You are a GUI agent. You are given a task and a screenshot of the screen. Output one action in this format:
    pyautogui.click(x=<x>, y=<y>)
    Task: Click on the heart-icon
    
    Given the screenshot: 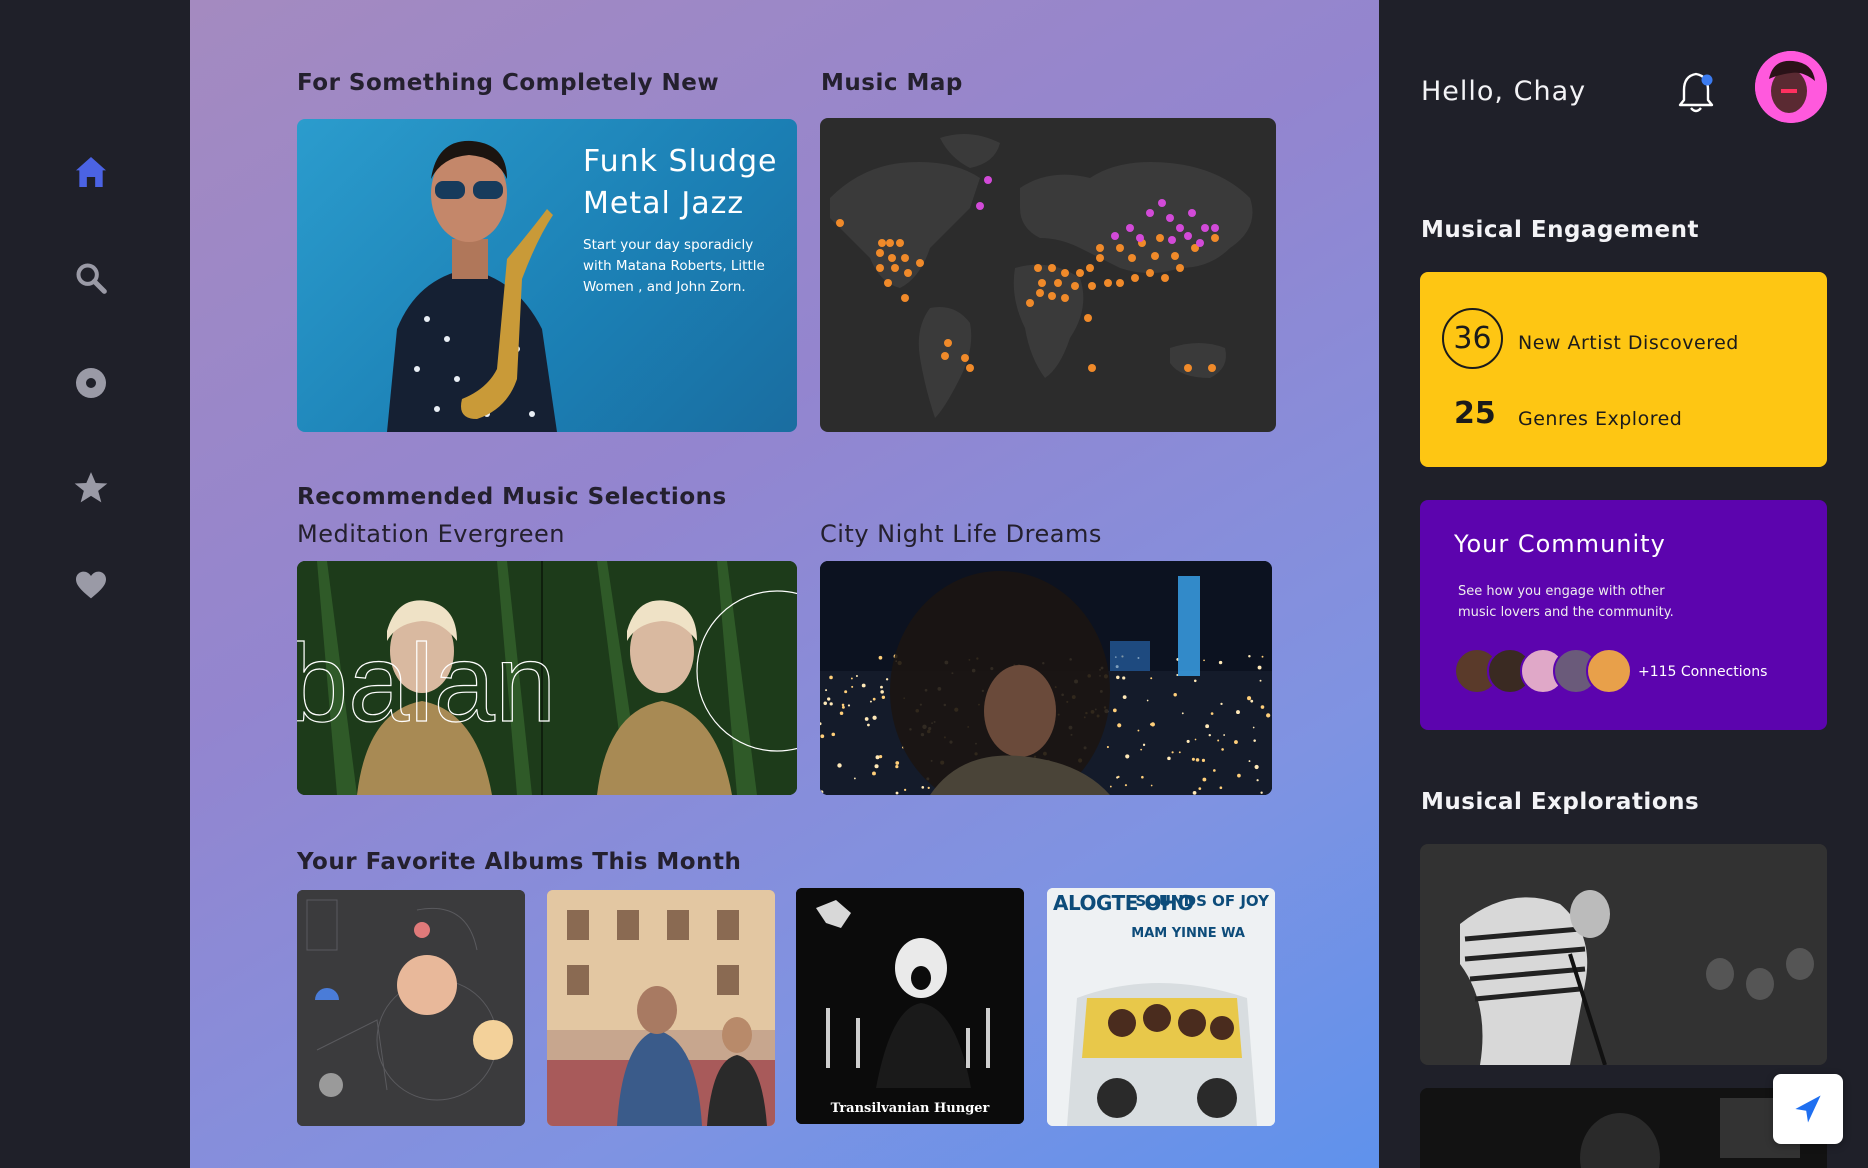 What is the action you would take?
    pyautogui.click(x=91, y=585)
    